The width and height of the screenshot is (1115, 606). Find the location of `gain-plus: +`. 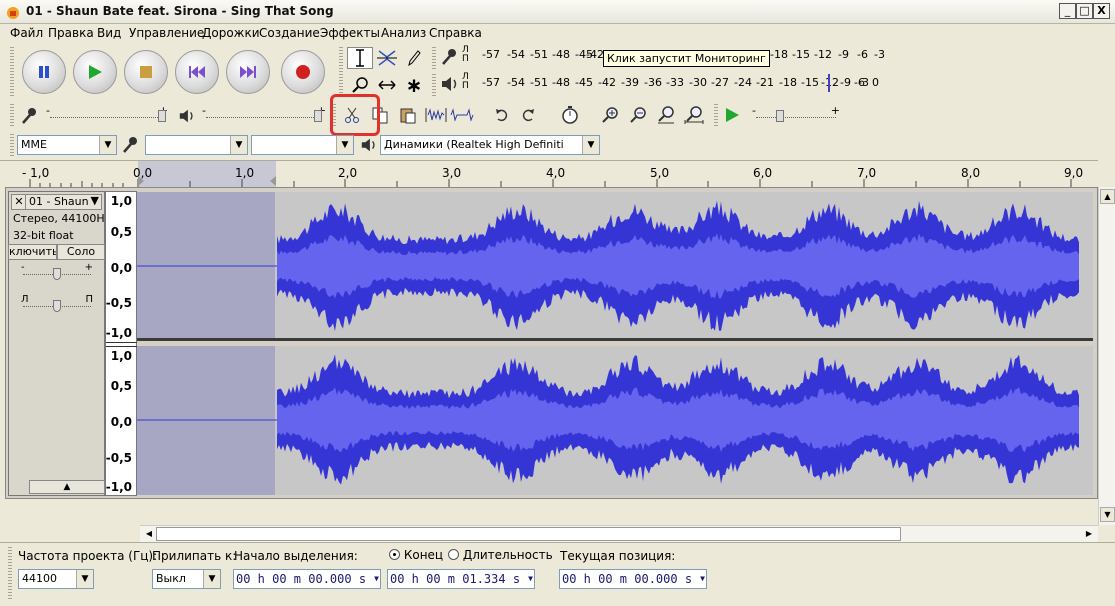

gain-plus: + is located at coordinates (88, 267).